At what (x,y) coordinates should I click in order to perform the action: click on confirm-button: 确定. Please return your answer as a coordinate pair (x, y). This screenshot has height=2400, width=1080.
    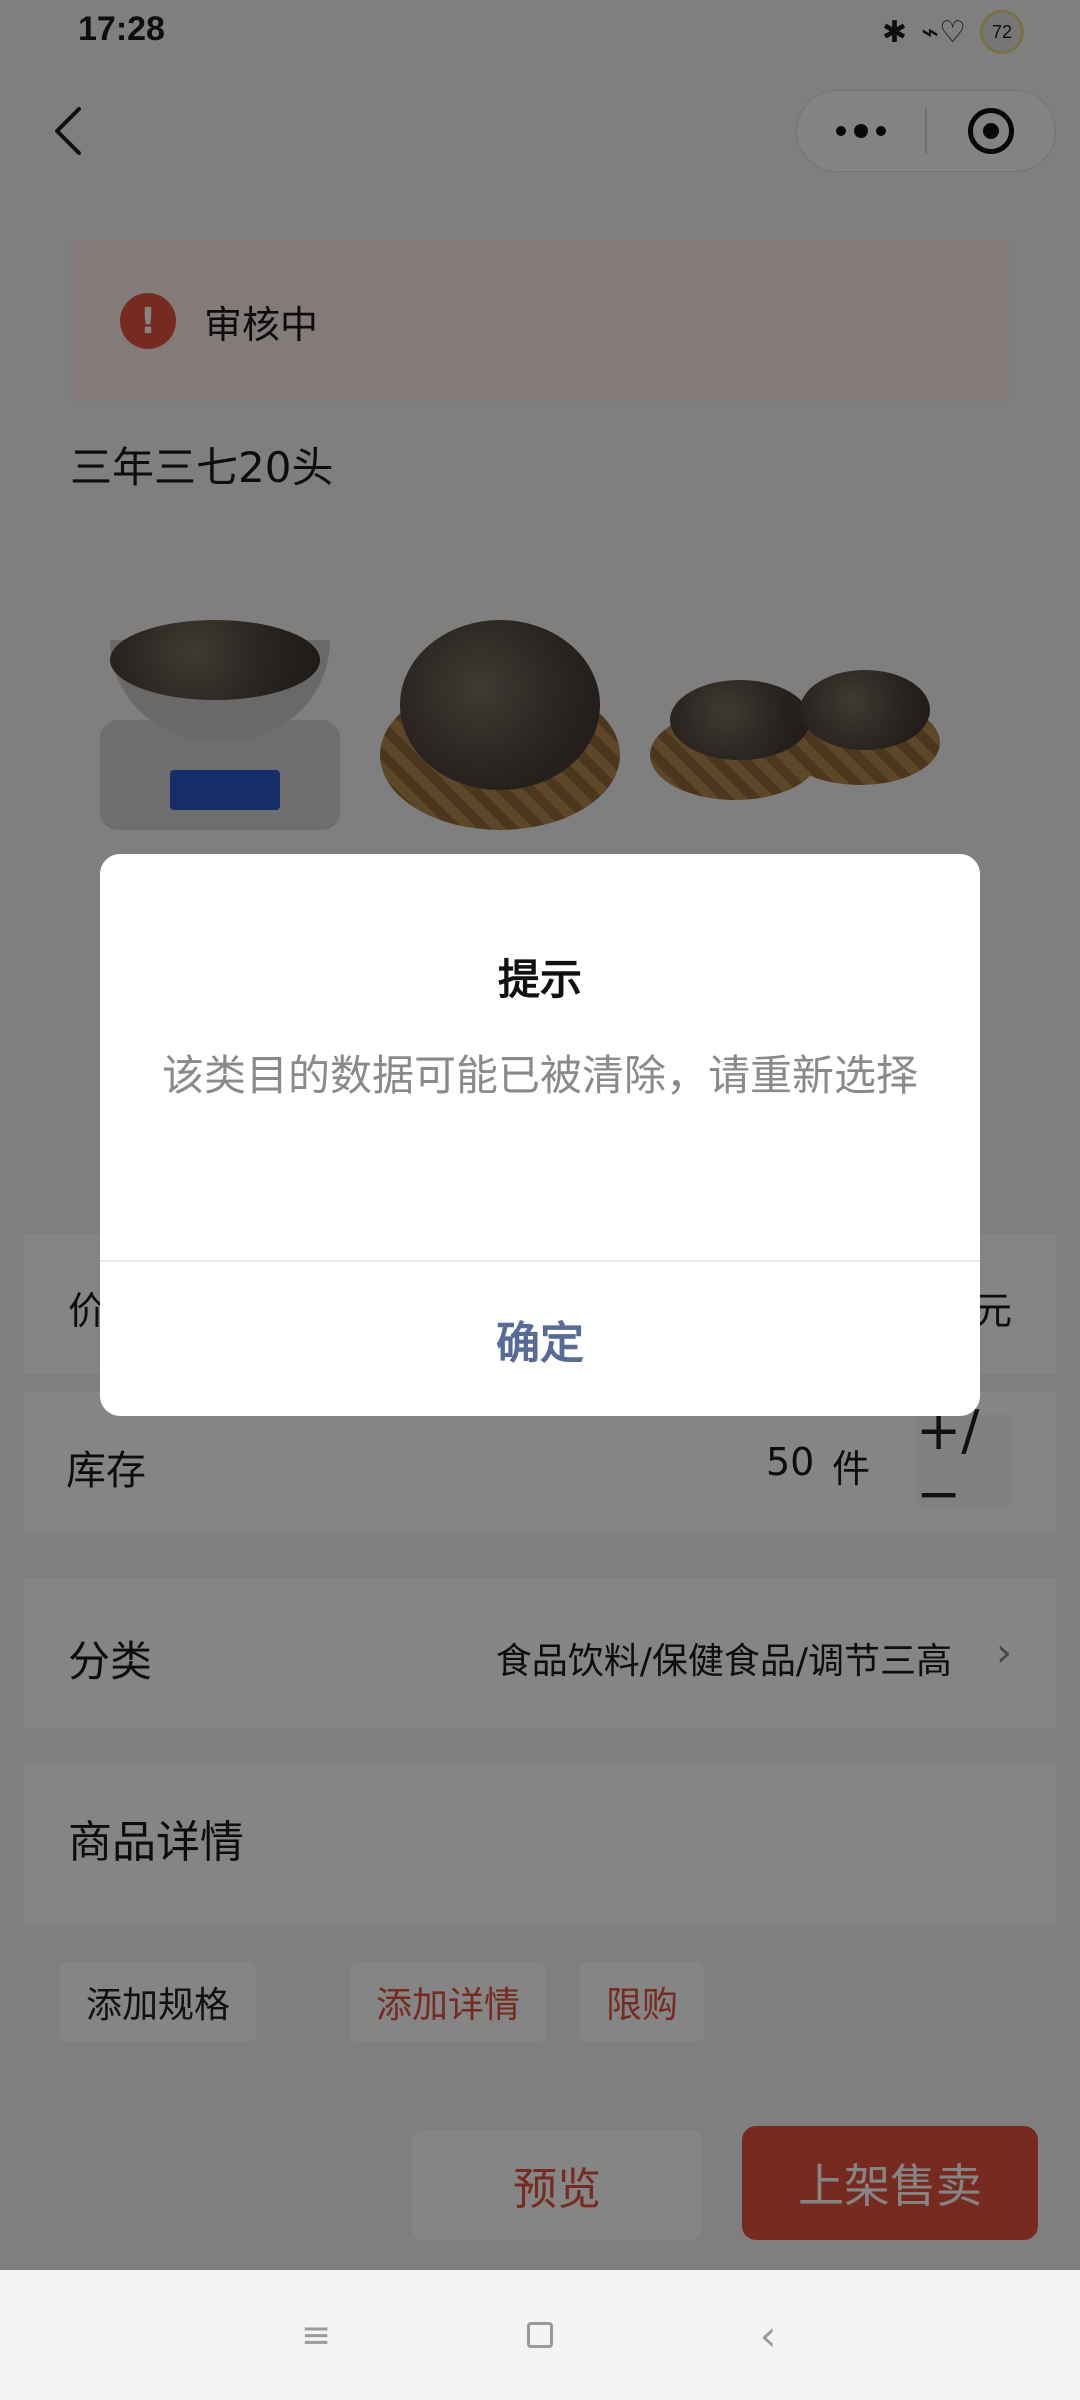
    Looking at the image, I should click on (540, 1339).